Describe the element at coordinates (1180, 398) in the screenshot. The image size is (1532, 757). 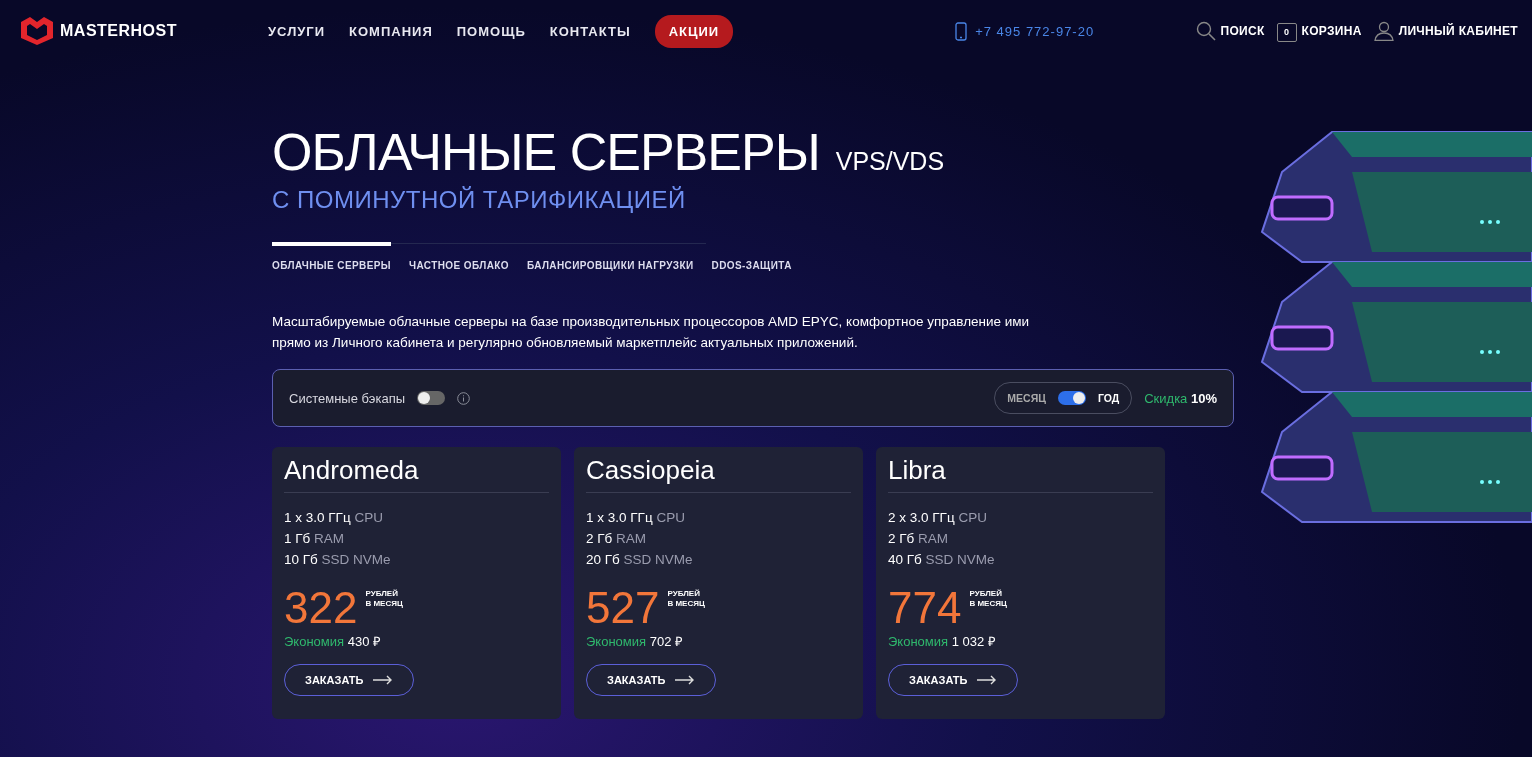
I see `discount-text: Скидка 10%` at that location.